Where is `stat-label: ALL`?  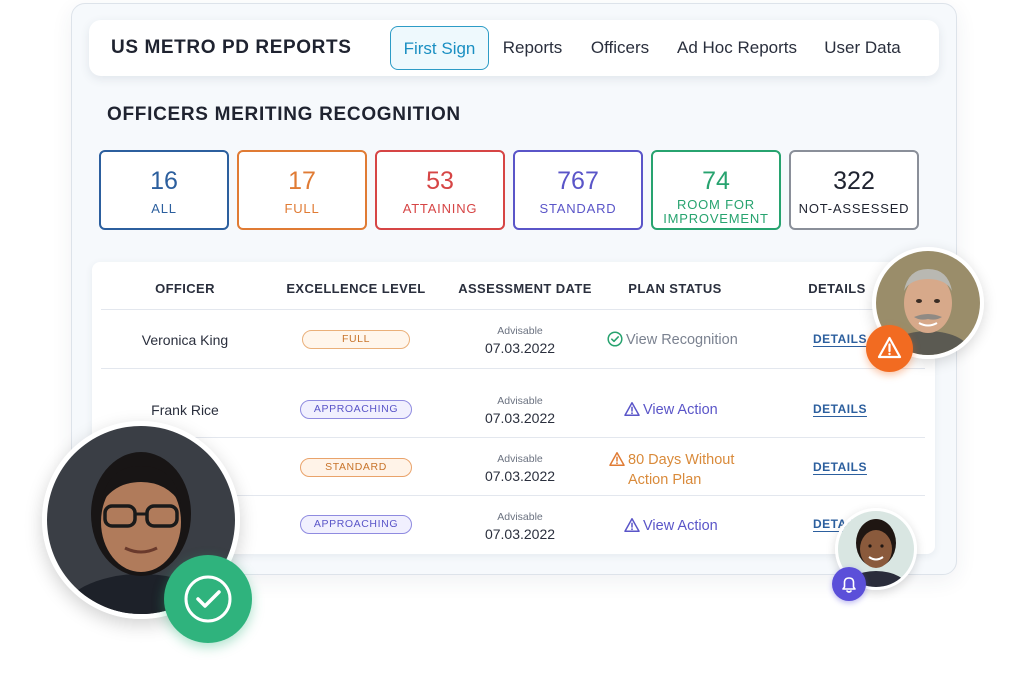
stat-label: ALL is located at coordinates (164, 208).